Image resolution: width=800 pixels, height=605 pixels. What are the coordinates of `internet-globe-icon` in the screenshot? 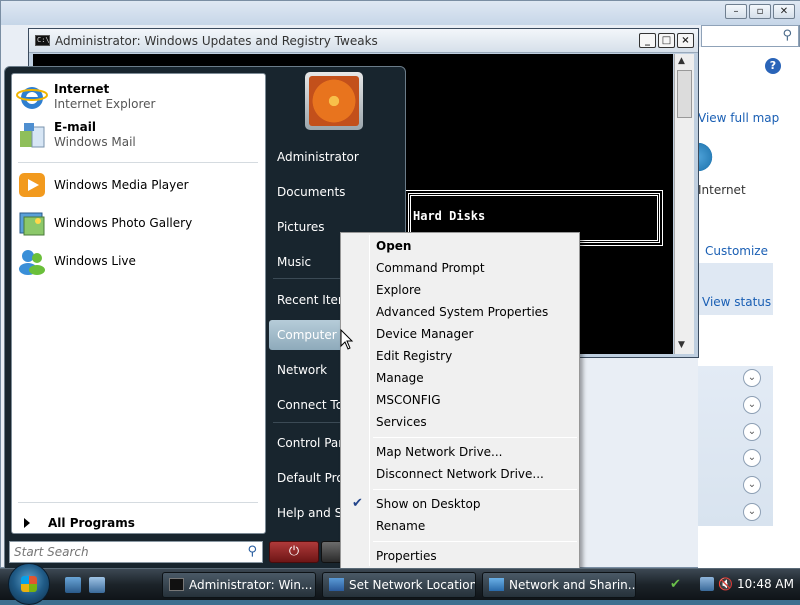 It's located at (706, 157).